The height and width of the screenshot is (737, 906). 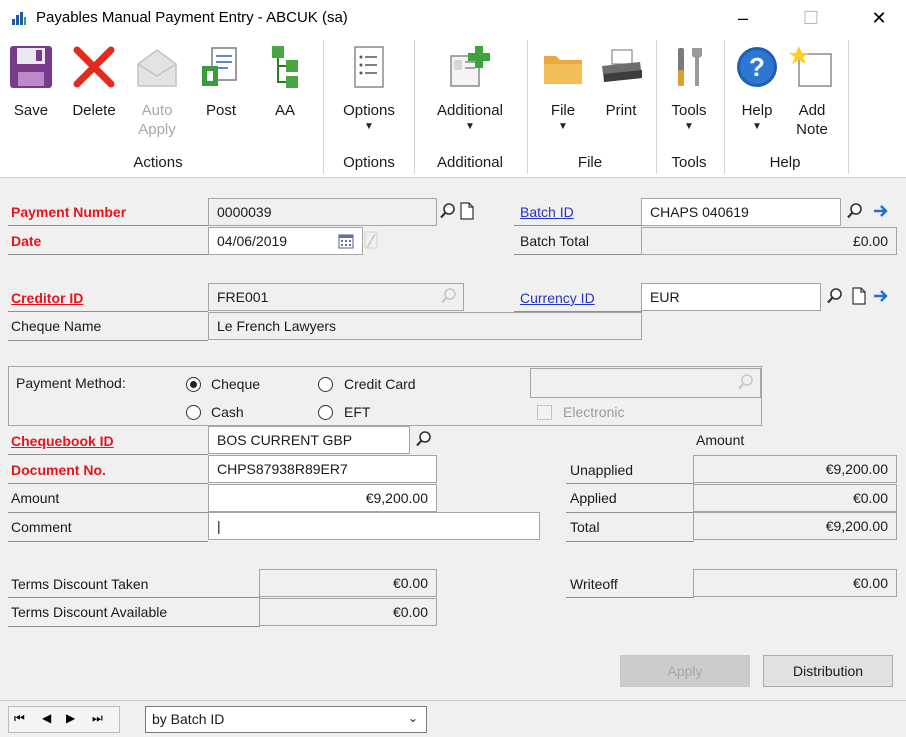 What do you see at coordinates (563, 88) in the screenshot?
I see `file-button: File ▼` at bounding box center [563, 88].